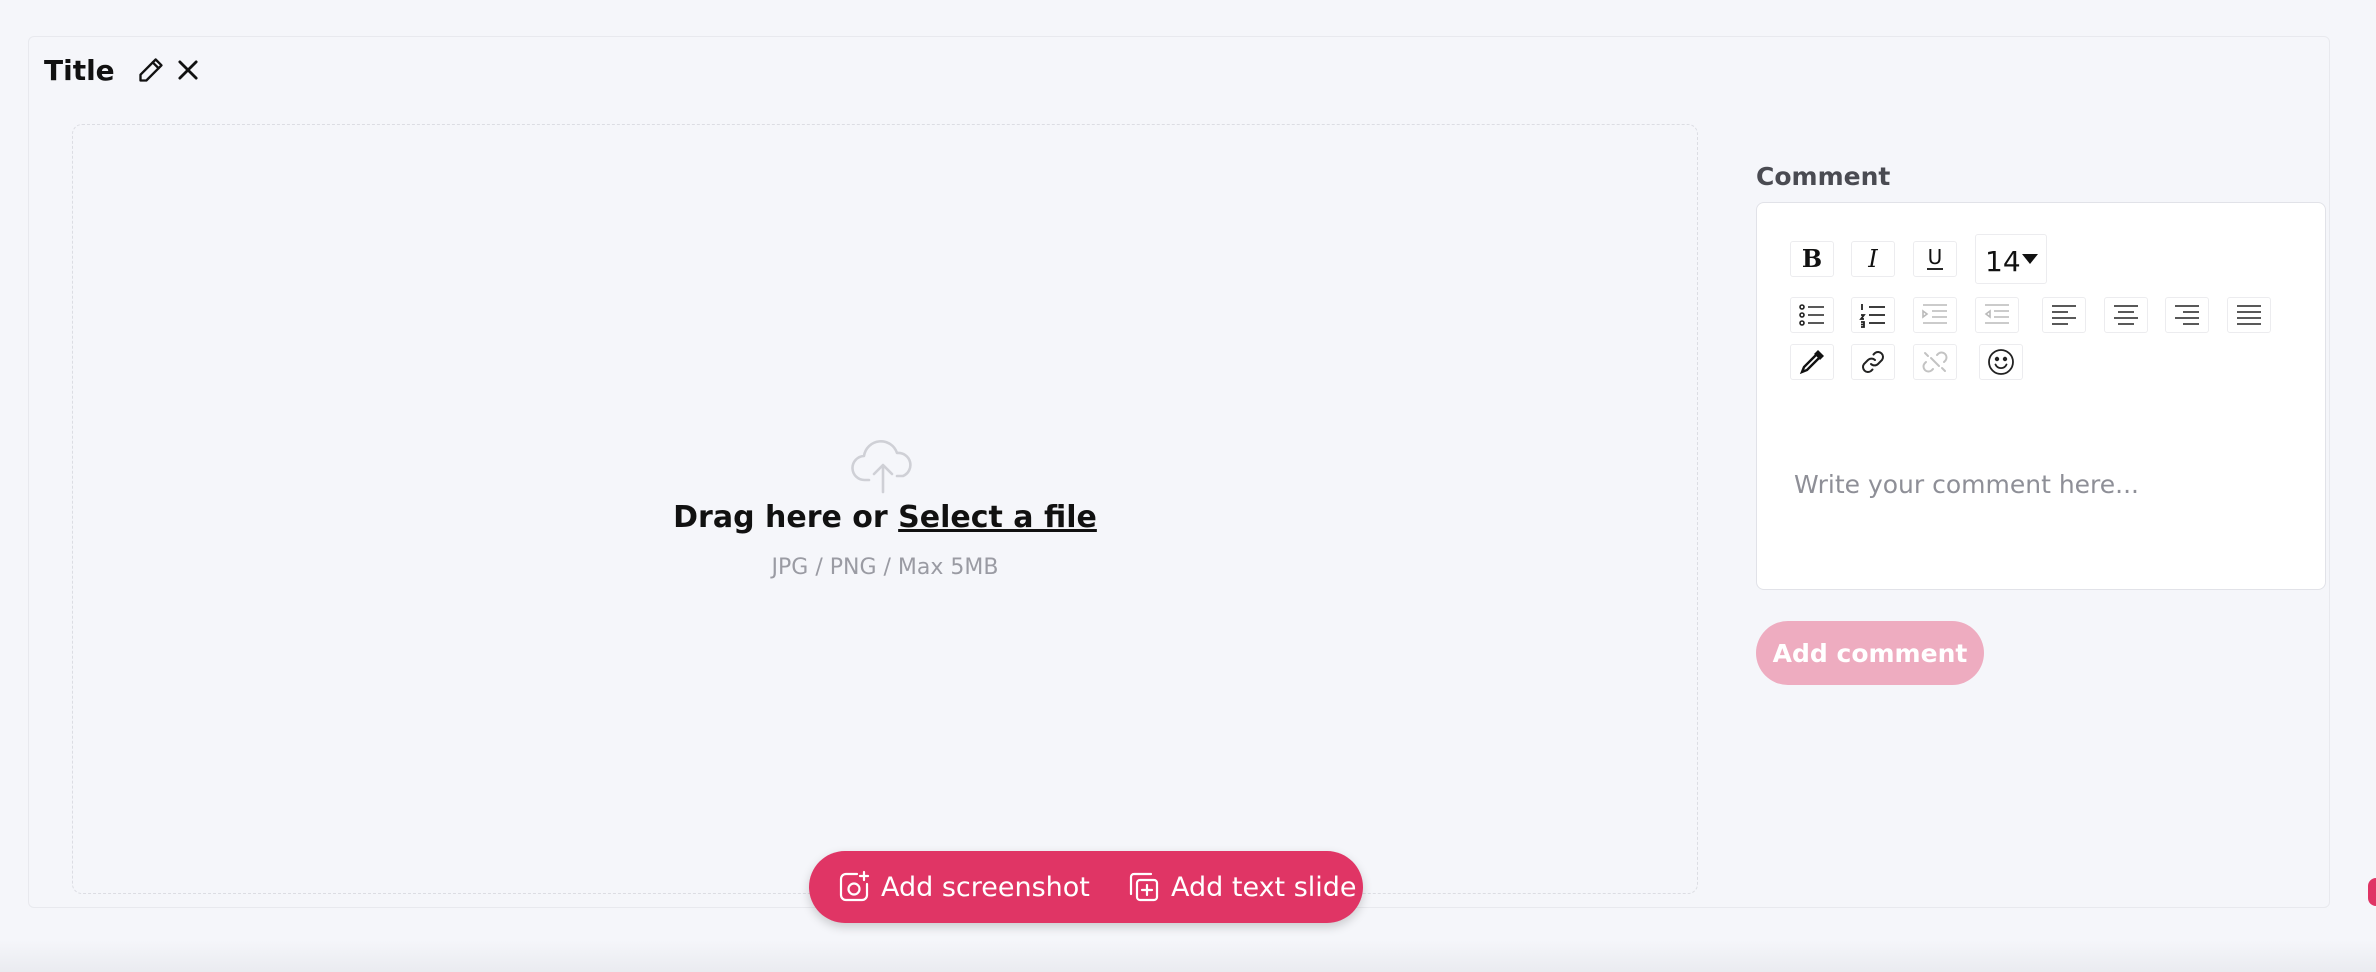  Describe the element at coordinates (1812, 362) in the screenshot. I see `eyedropper-icon` at that location.